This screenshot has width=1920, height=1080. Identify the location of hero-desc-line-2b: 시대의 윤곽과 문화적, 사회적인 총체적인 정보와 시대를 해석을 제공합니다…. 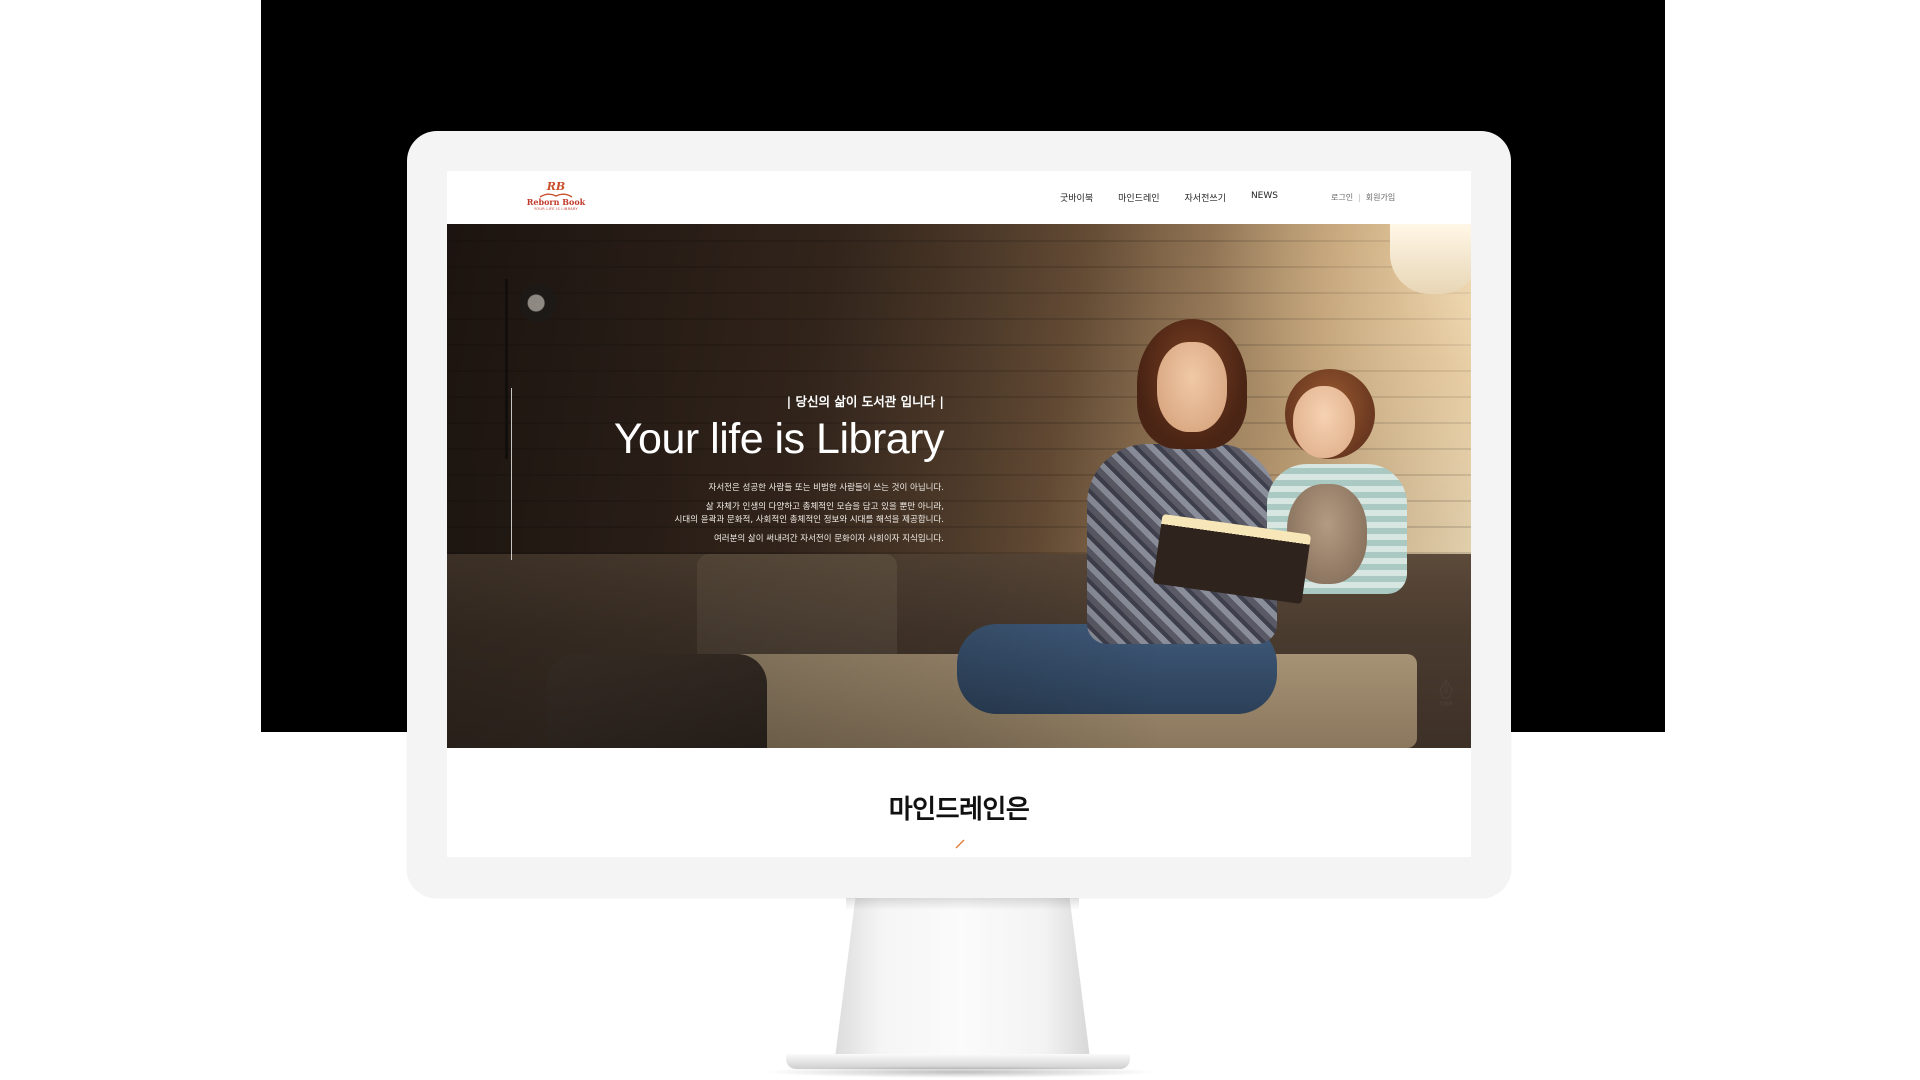
(809, 520).